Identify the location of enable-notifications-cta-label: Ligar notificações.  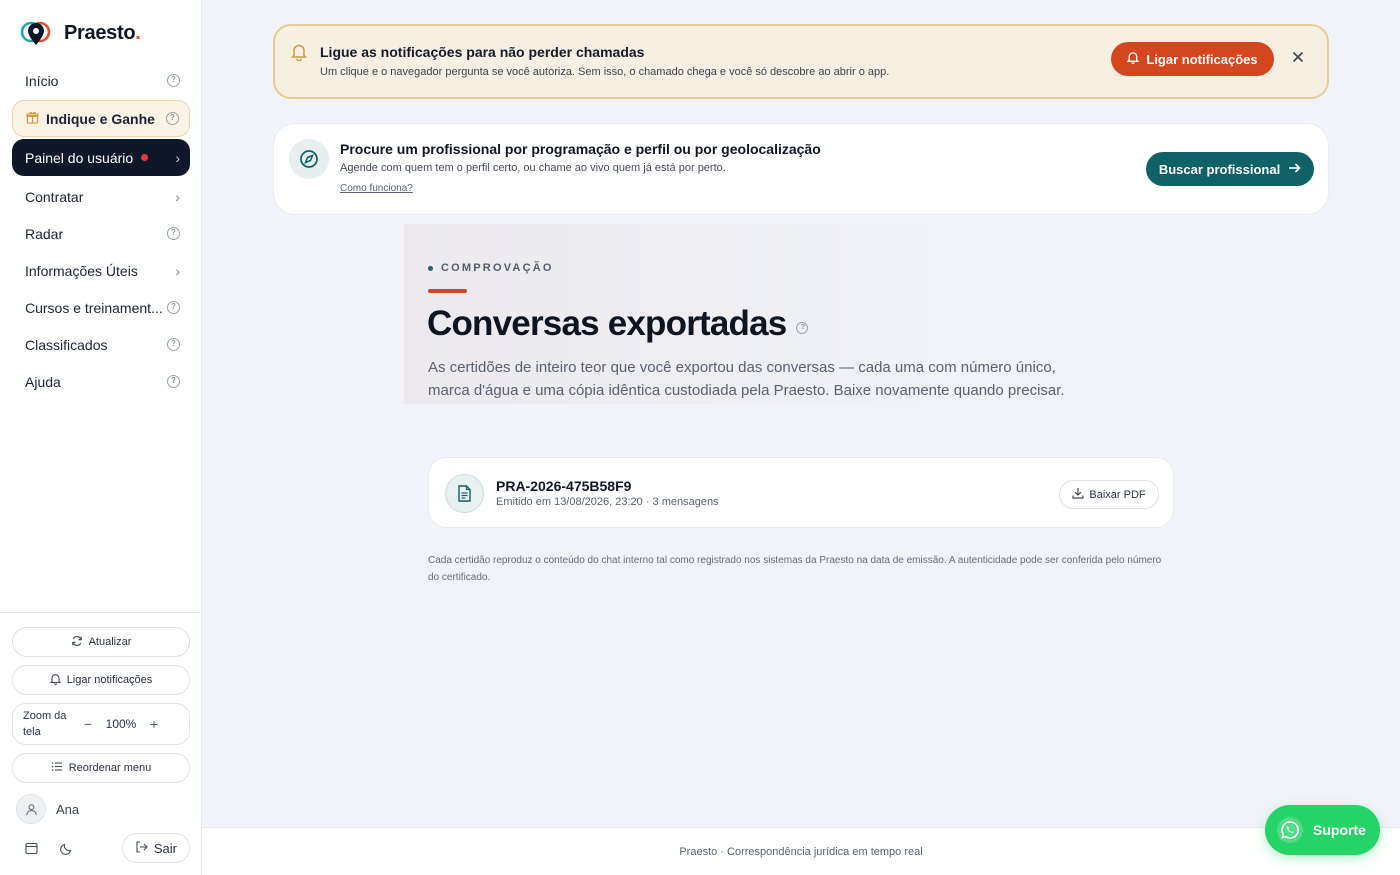
(1202, 59).